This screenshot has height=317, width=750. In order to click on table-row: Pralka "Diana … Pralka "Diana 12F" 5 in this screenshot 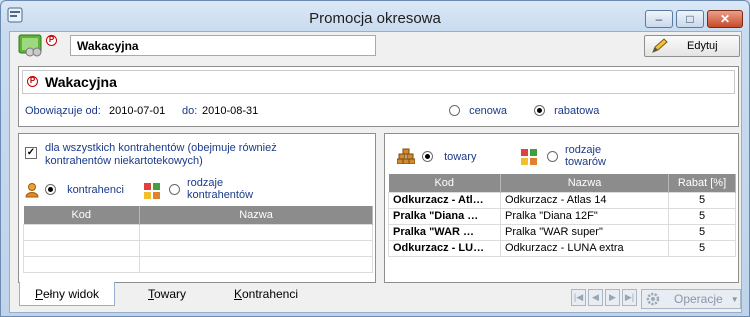, I will do `click(562, 216)`.